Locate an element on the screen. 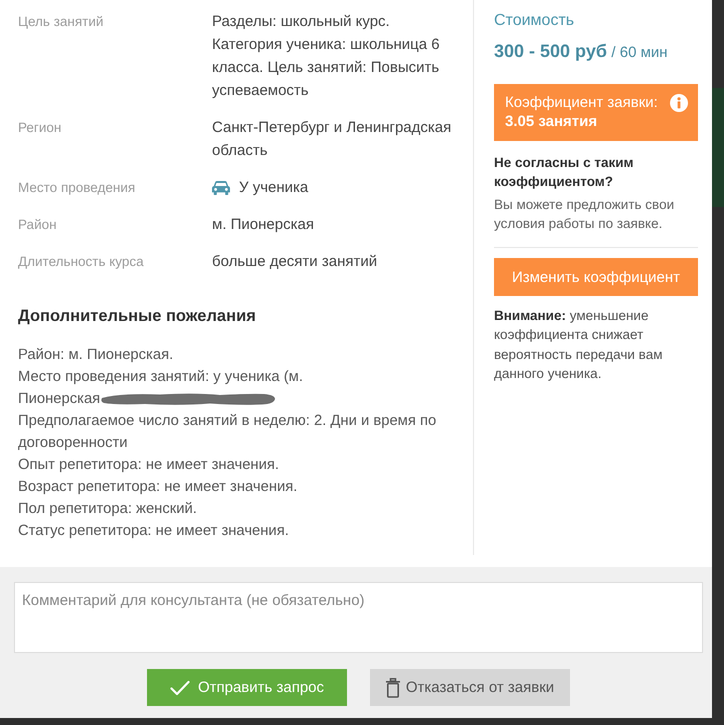 This screenshot has height=725, width=724. detail-label: Цель занятий is located at coordinates (61, 22).